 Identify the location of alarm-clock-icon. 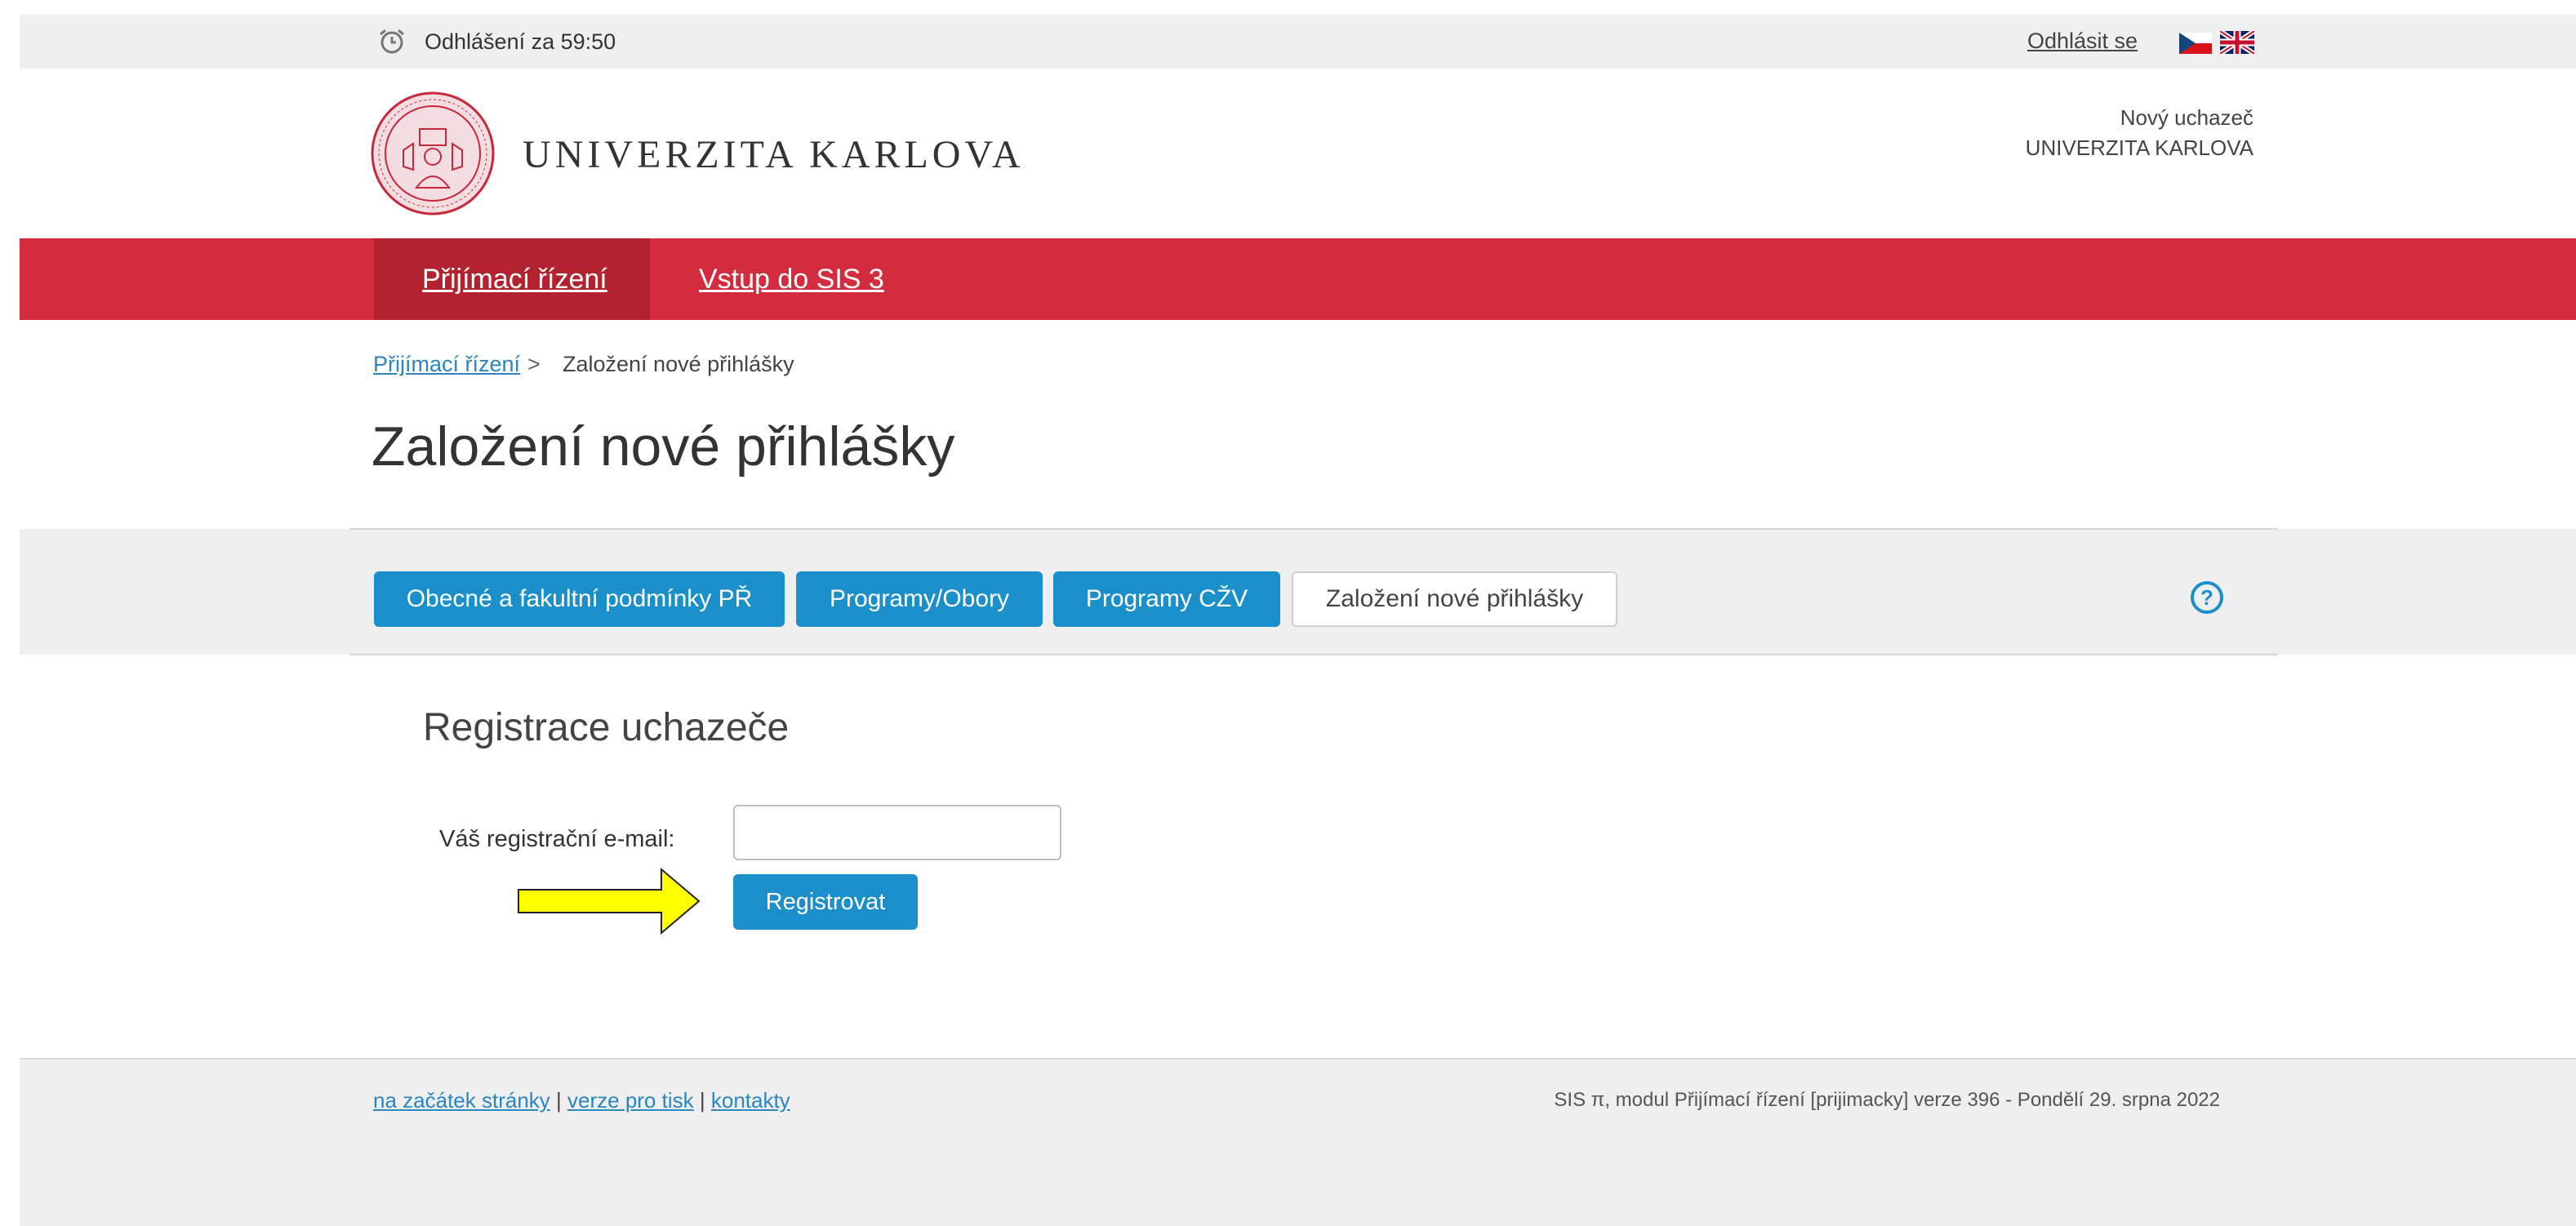
(392, 41).